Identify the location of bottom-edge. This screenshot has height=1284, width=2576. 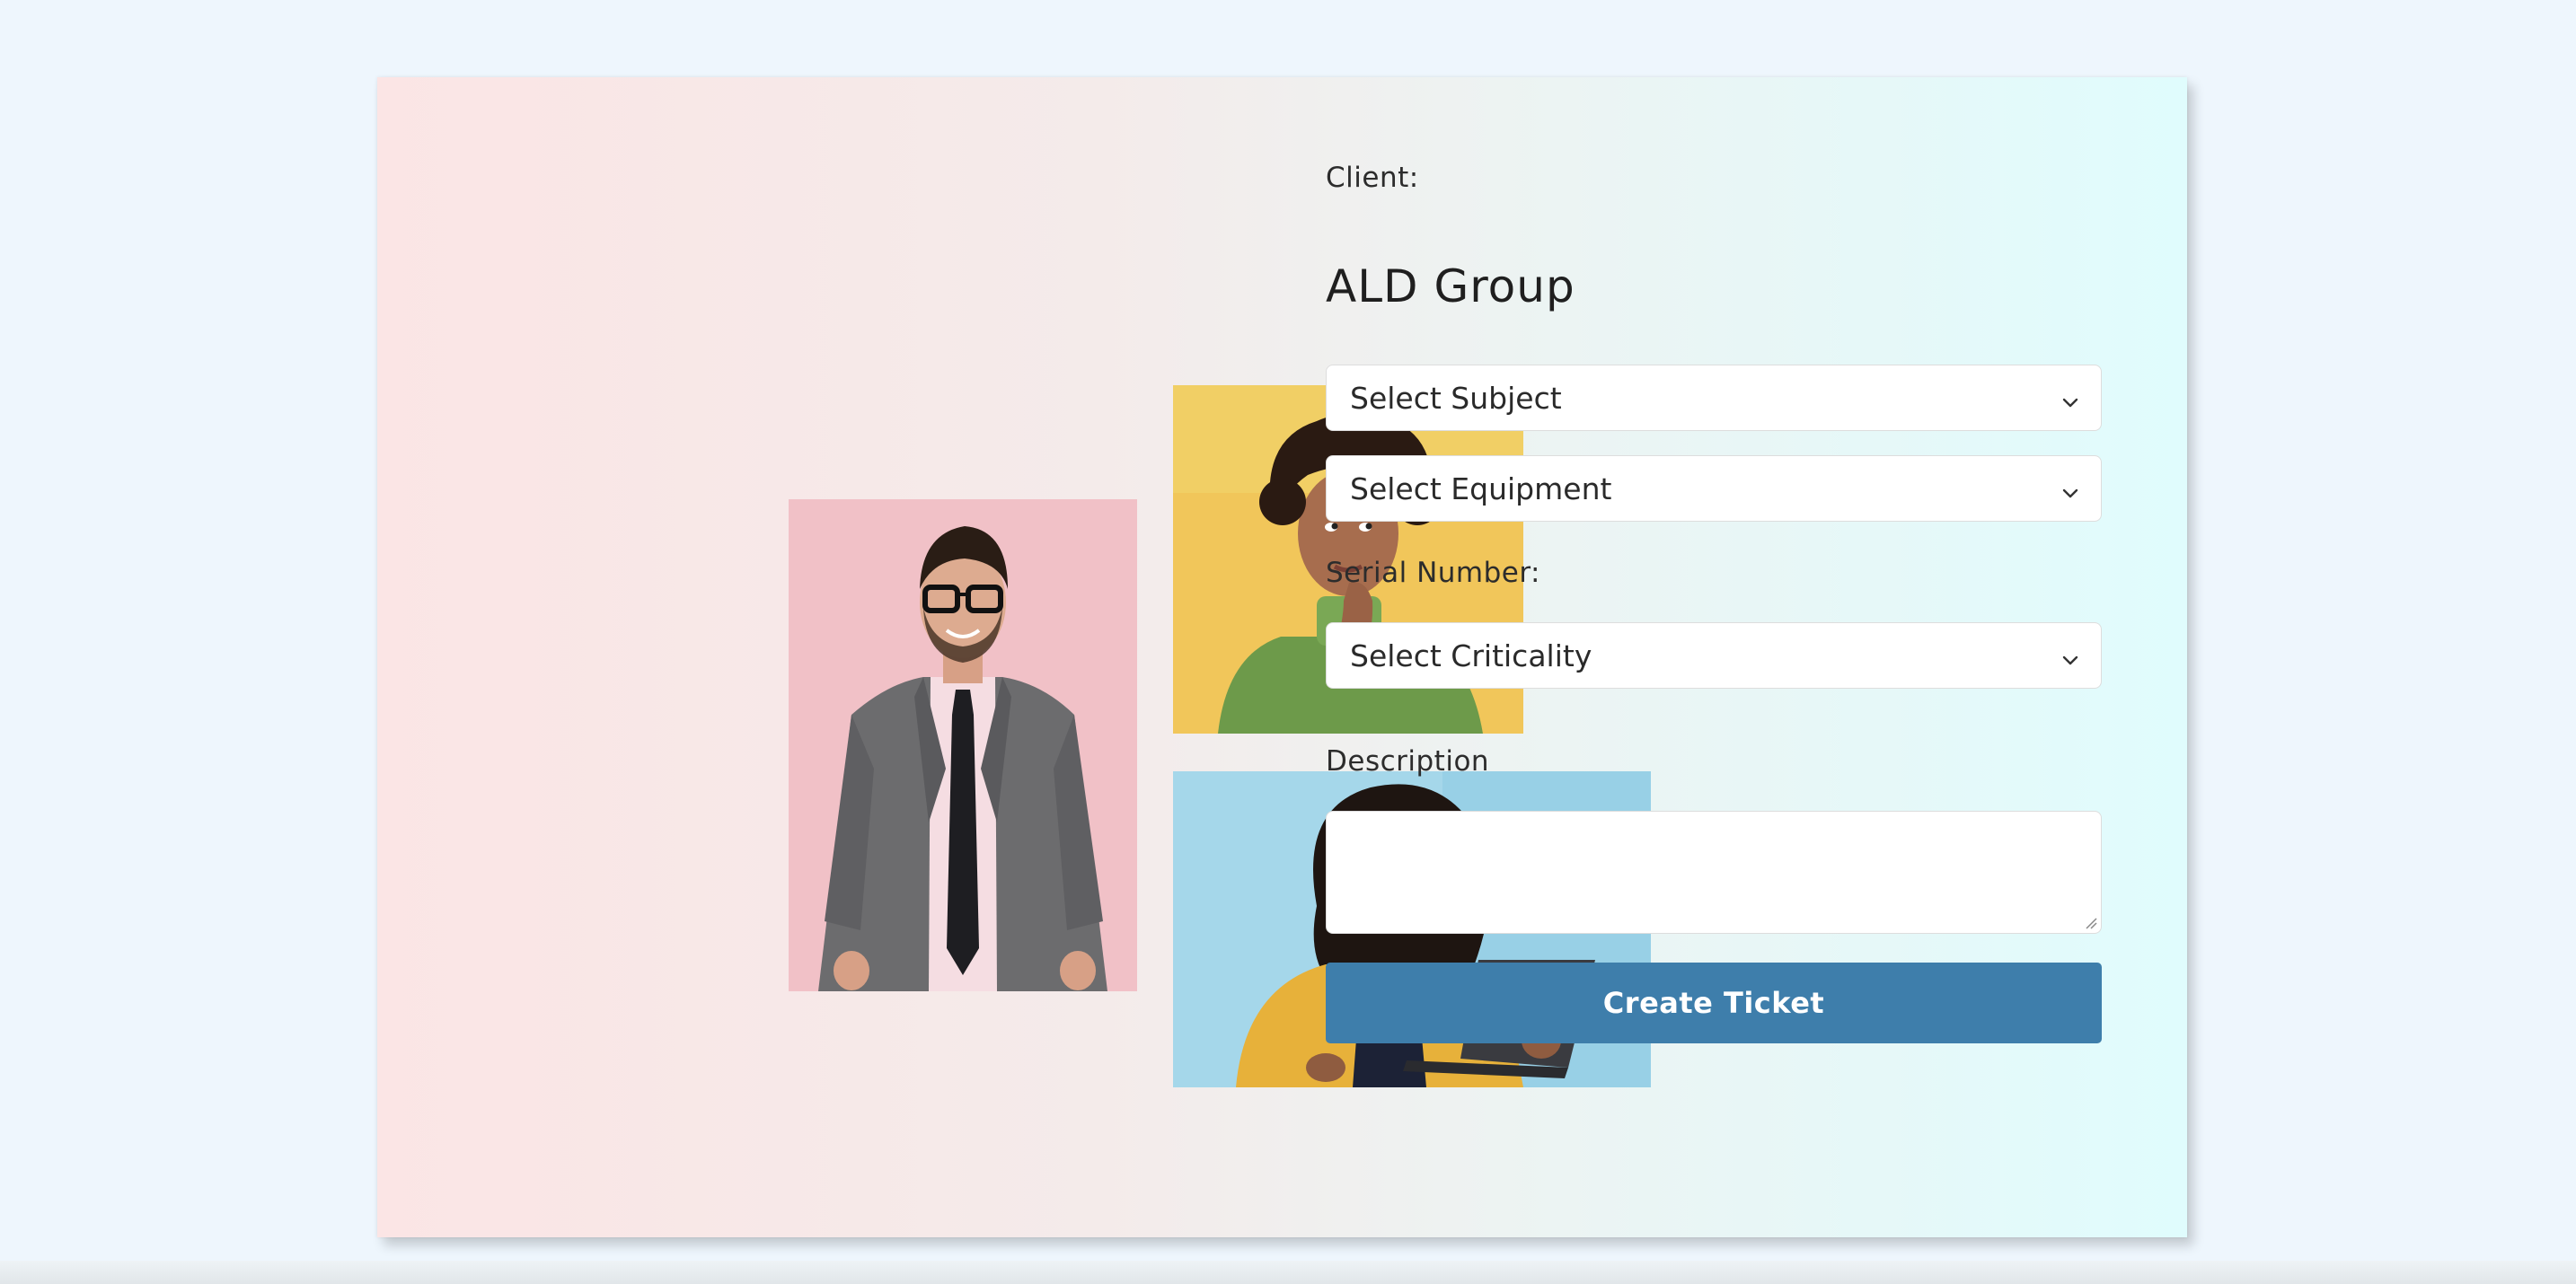
(1288, 1272).